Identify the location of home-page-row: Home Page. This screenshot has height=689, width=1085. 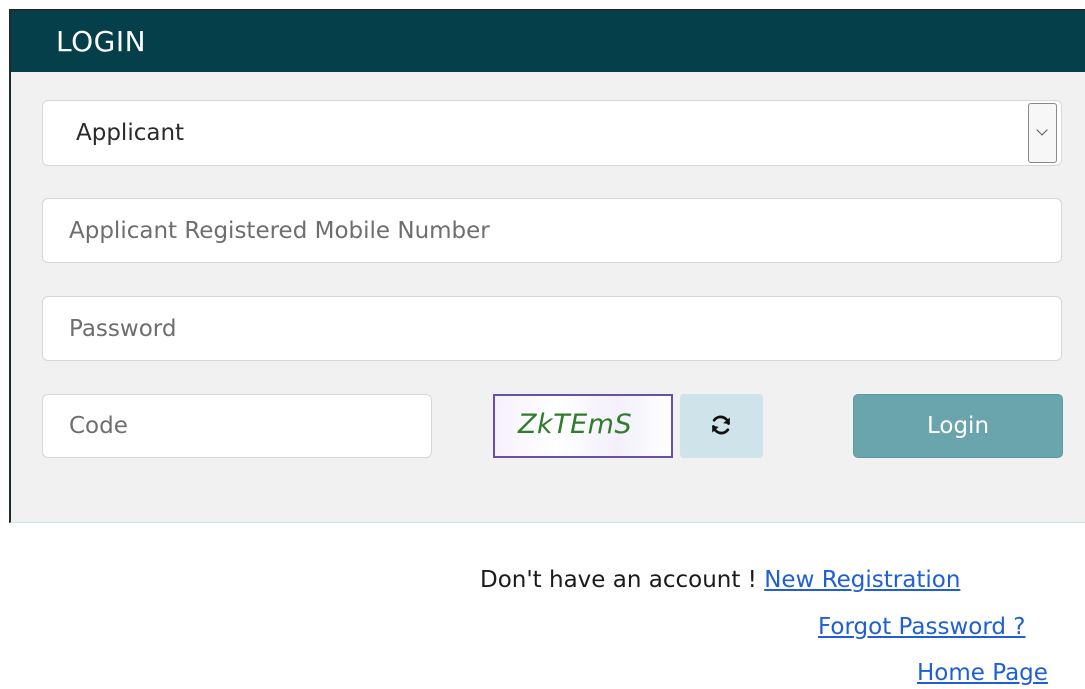
(982, 673).